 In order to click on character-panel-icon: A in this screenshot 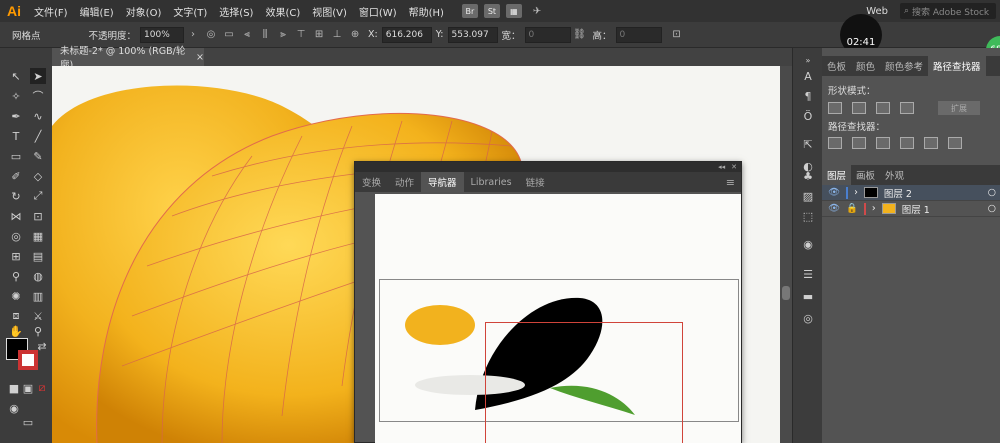, I will do `click(808, 76)`.